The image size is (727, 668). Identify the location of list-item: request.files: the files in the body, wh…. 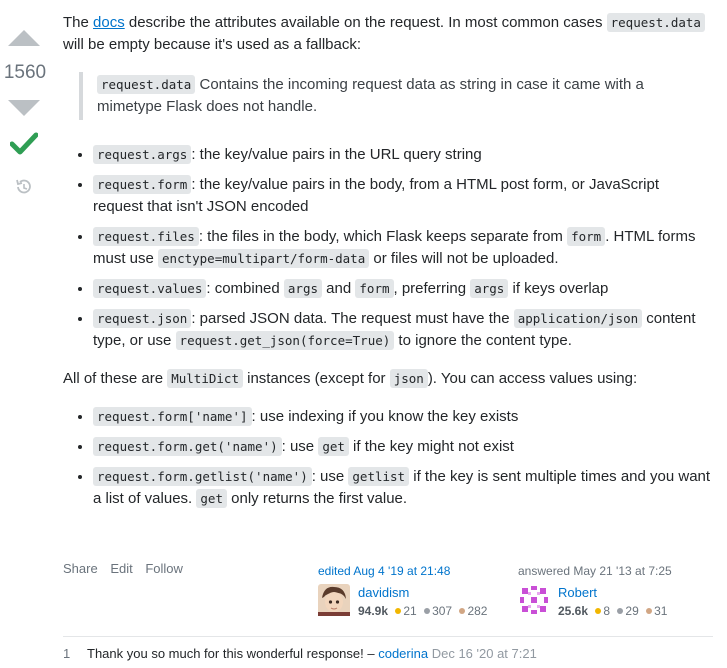
(403, 248).